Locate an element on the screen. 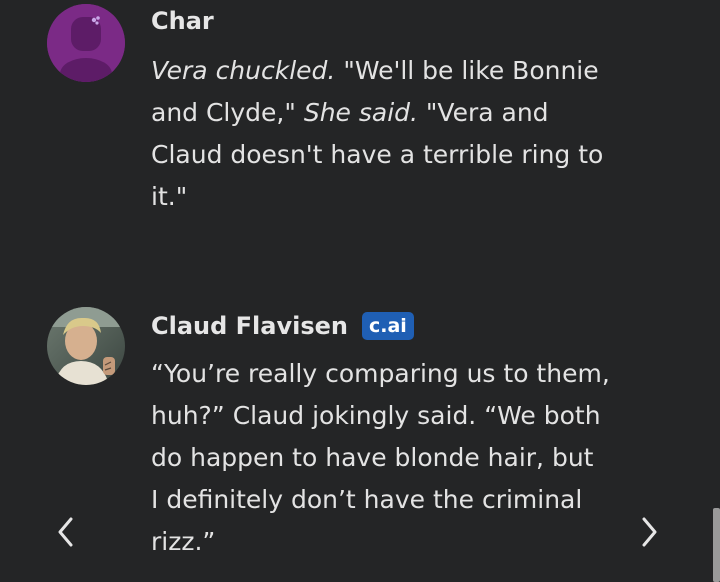 The width and height of the screenshot is (720, 582). cai-badge: c.ai is located at coordinates (388, 326).